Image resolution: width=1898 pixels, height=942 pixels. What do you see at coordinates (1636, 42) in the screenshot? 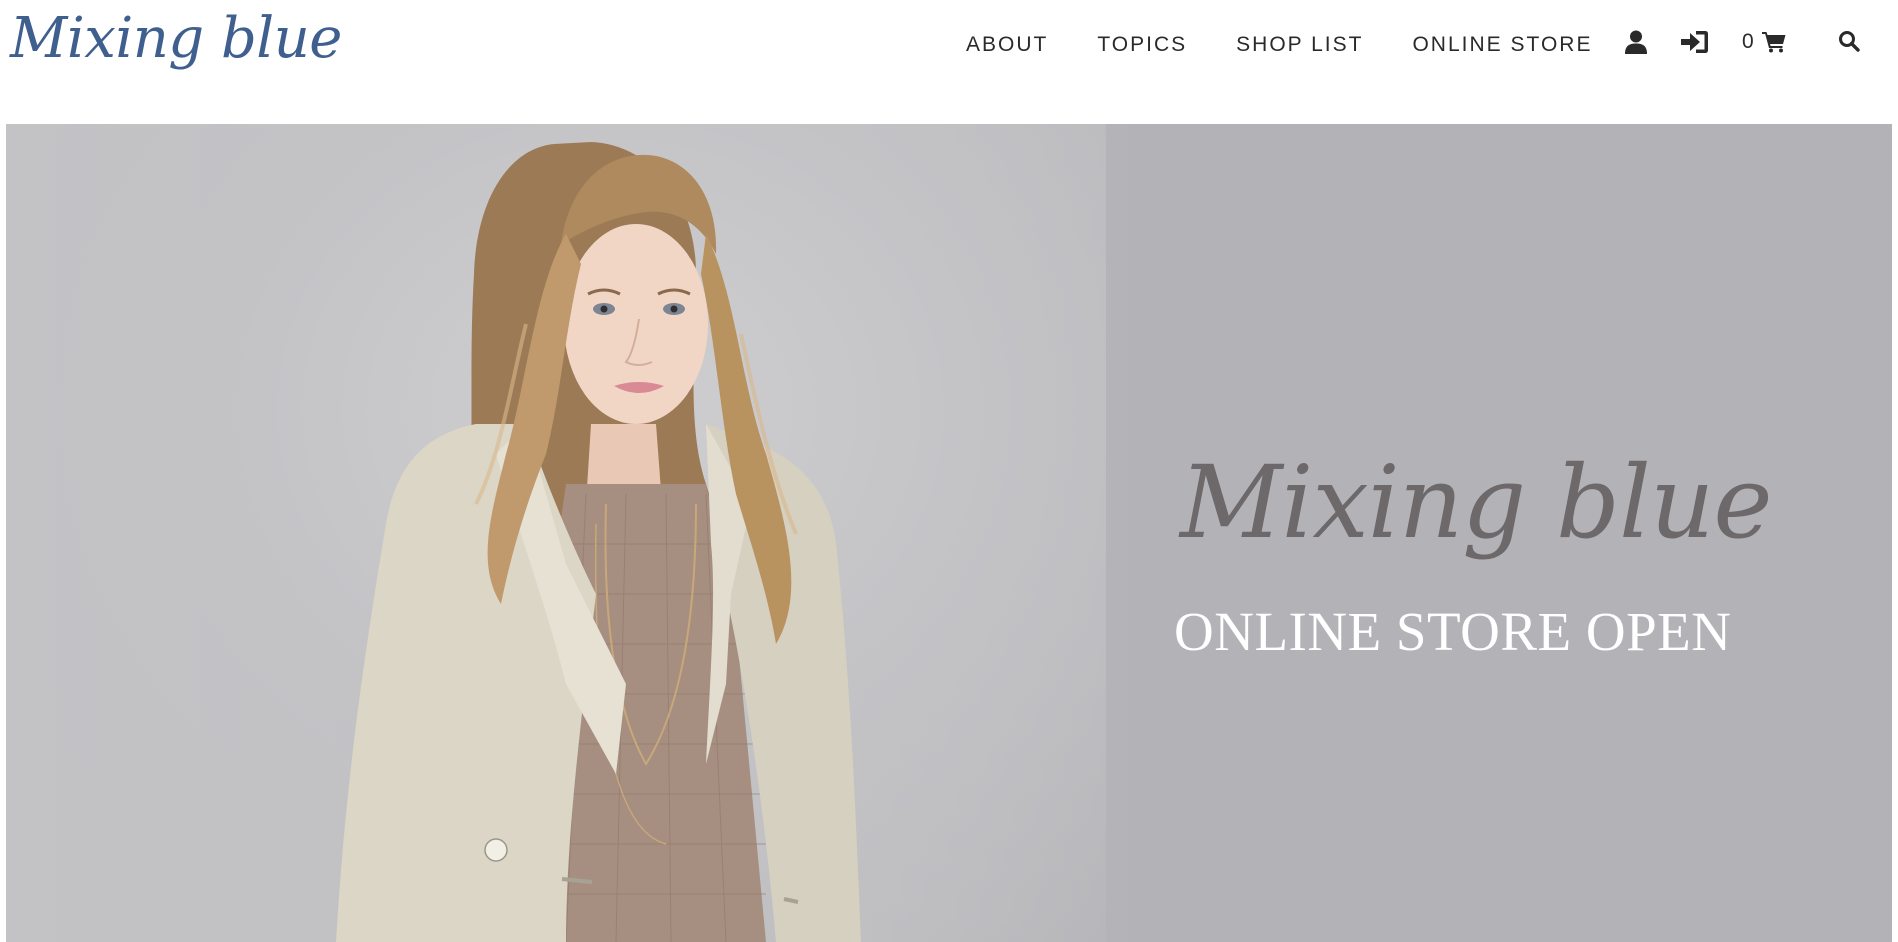
I see `user-icon` at bounding box center [1636, 42].